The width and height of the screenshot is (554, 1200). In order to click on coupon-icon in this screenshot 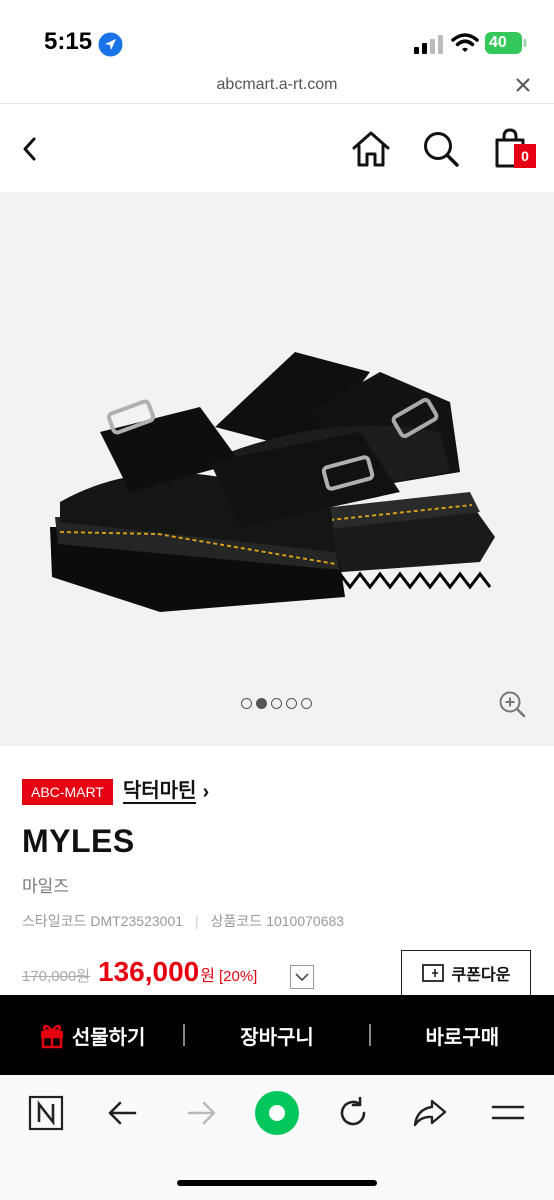, I will do `click(432, 973)`.